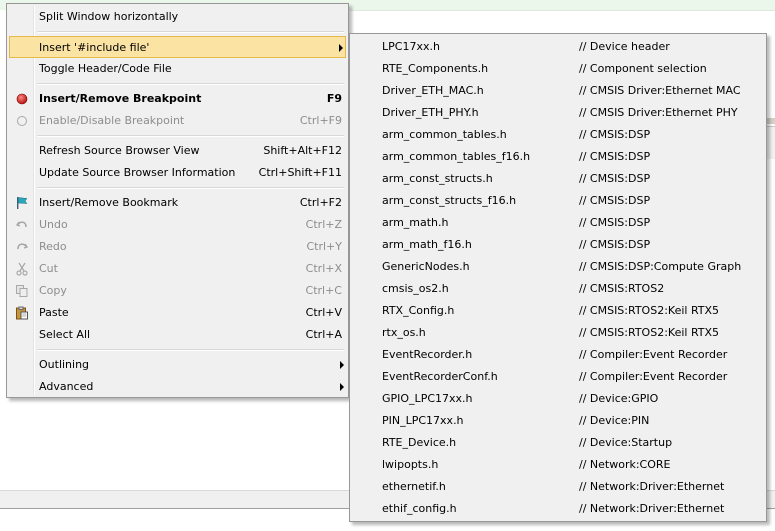 The height and width of the screenshot is (531, 775). I want to click on include-file-name: PIN_LPC17xx.h, so click(423, 420).